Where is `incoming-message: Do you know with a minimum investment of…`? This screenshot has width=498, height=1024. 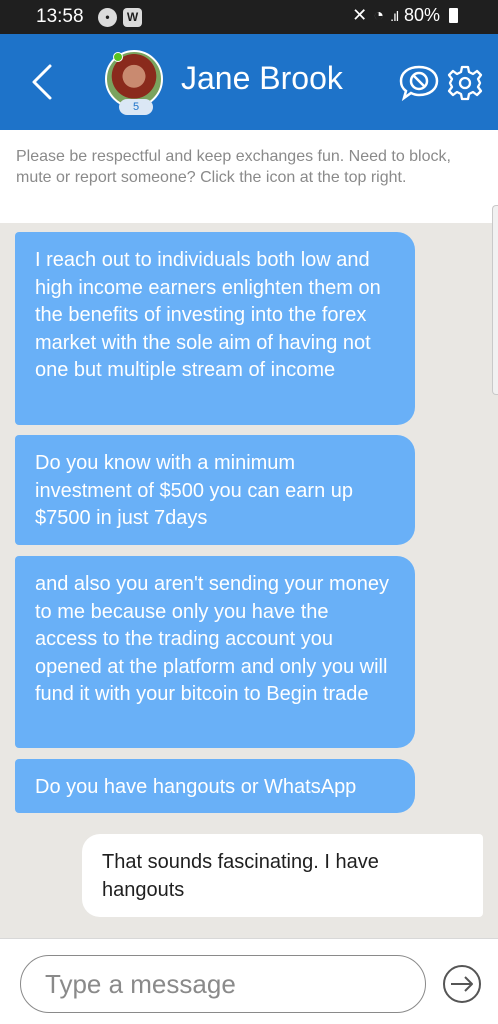
incoming-message: Do you know with a minimum investment of… is located at coordinates (215, 490).